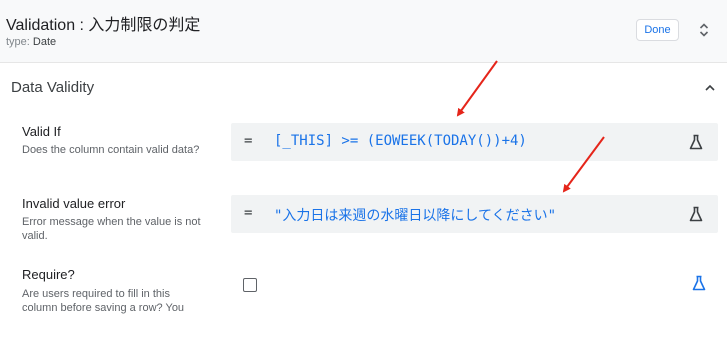 This screenshot has height=344, width=727. What do you see at coordinates (710, 88) in the screenshot?
I see `chevron-up-icon` at bounding box center [710, 88].